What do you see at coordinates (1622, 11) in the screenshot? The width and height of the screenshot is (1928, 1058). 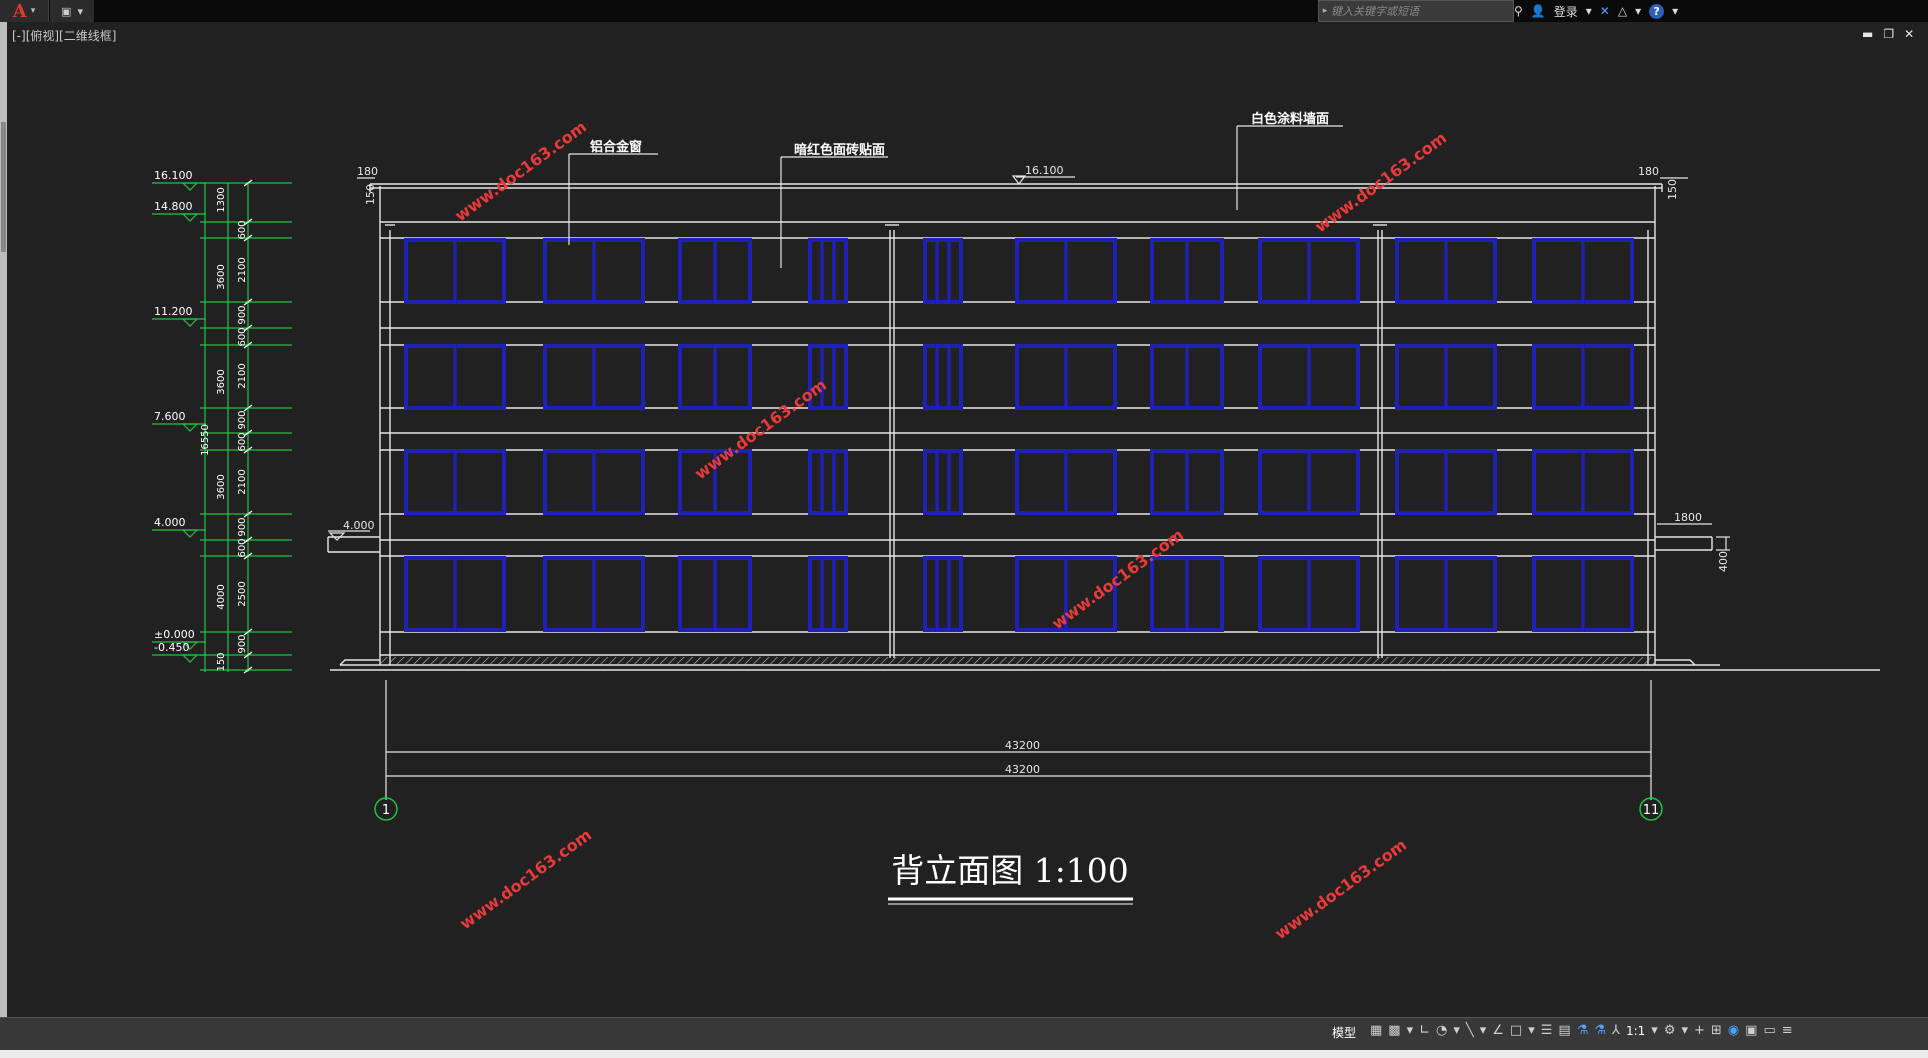 I see `a360-icon: △` at bounding box center [1622, 11].